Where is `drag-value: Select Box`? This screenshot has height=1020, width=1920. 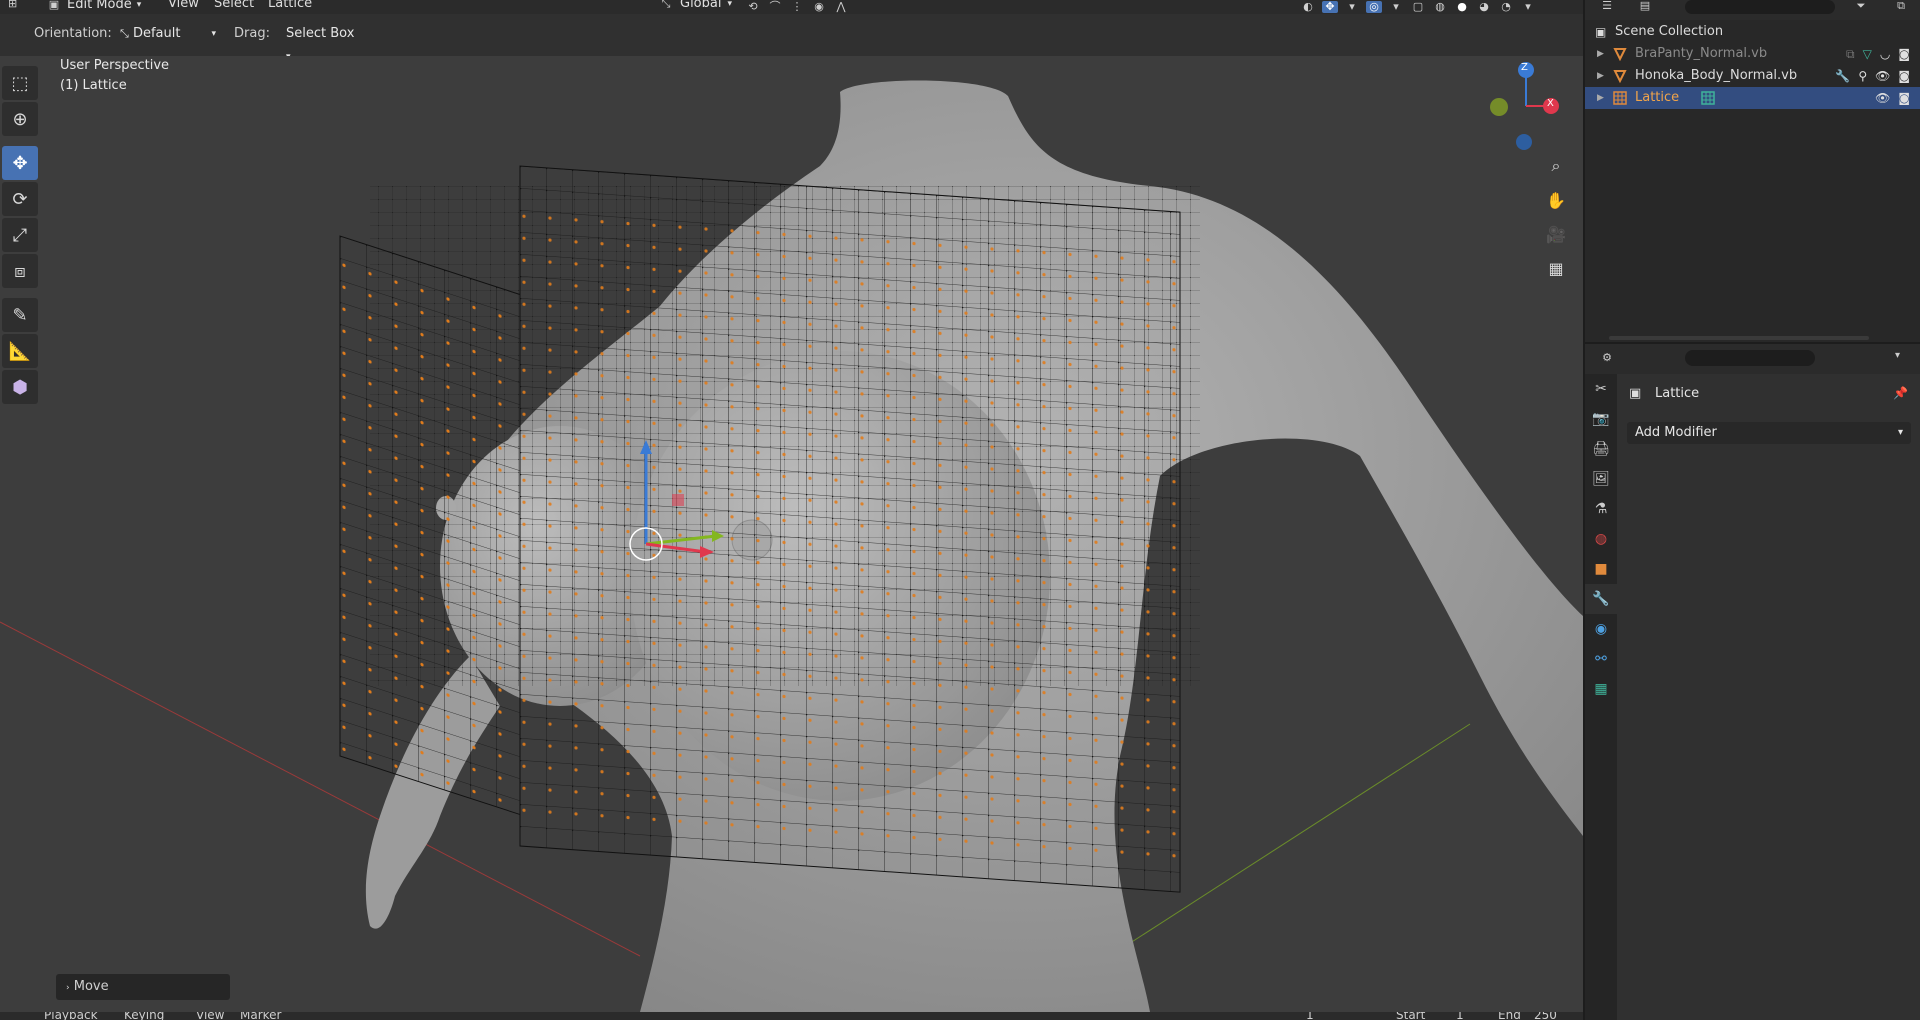
drag-value: Select Box is located at coordinates (320, 33).